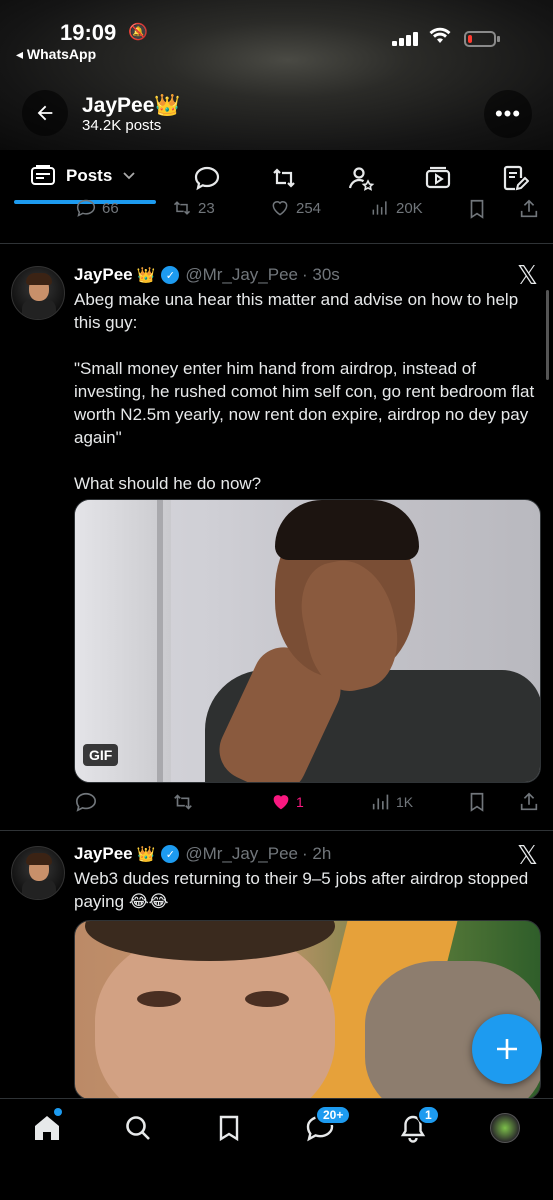 The width and height of the screenshot is (553, 1200). Describe the element at coordinates (47, 1128) in the screenshot. I see `home-icon` at that location.